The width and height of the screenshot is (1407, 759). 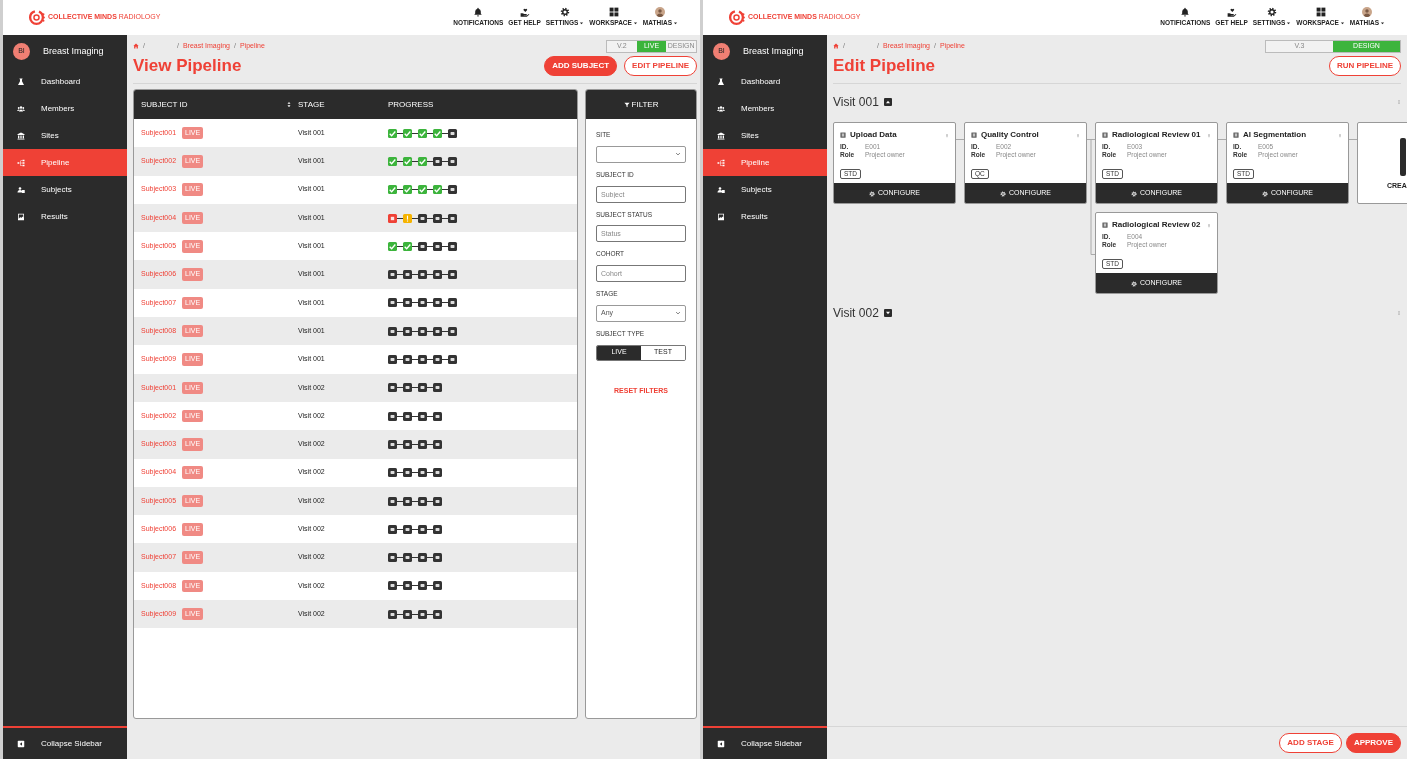 I want to click on column-header: PROGRESS, so click(x=411, y=104).